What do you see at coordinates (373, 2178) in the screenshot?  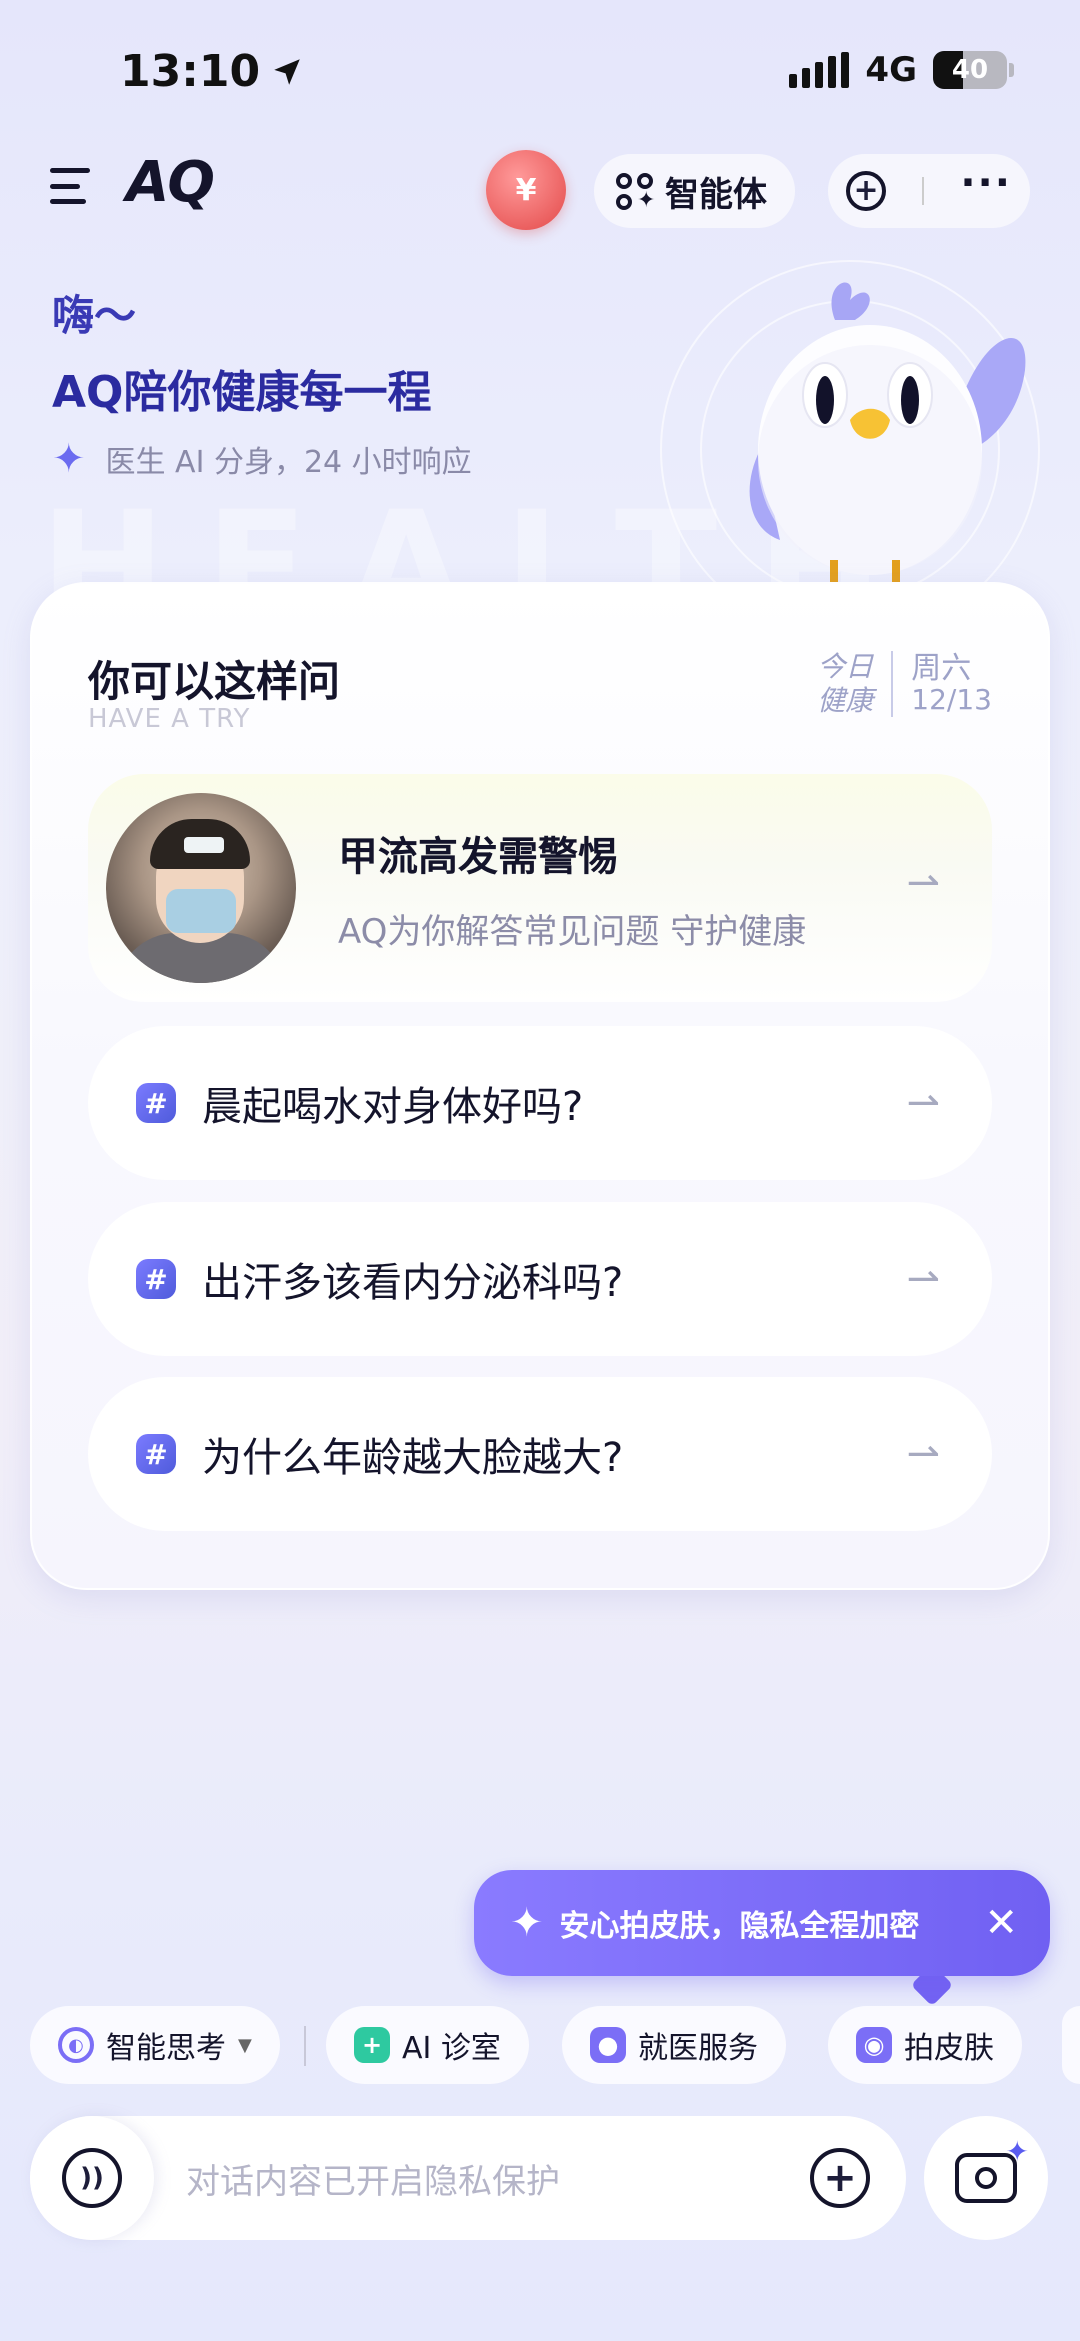 I see `chat-input: 对话内容已开启隐私保护` at bounding box center [373, 2178].